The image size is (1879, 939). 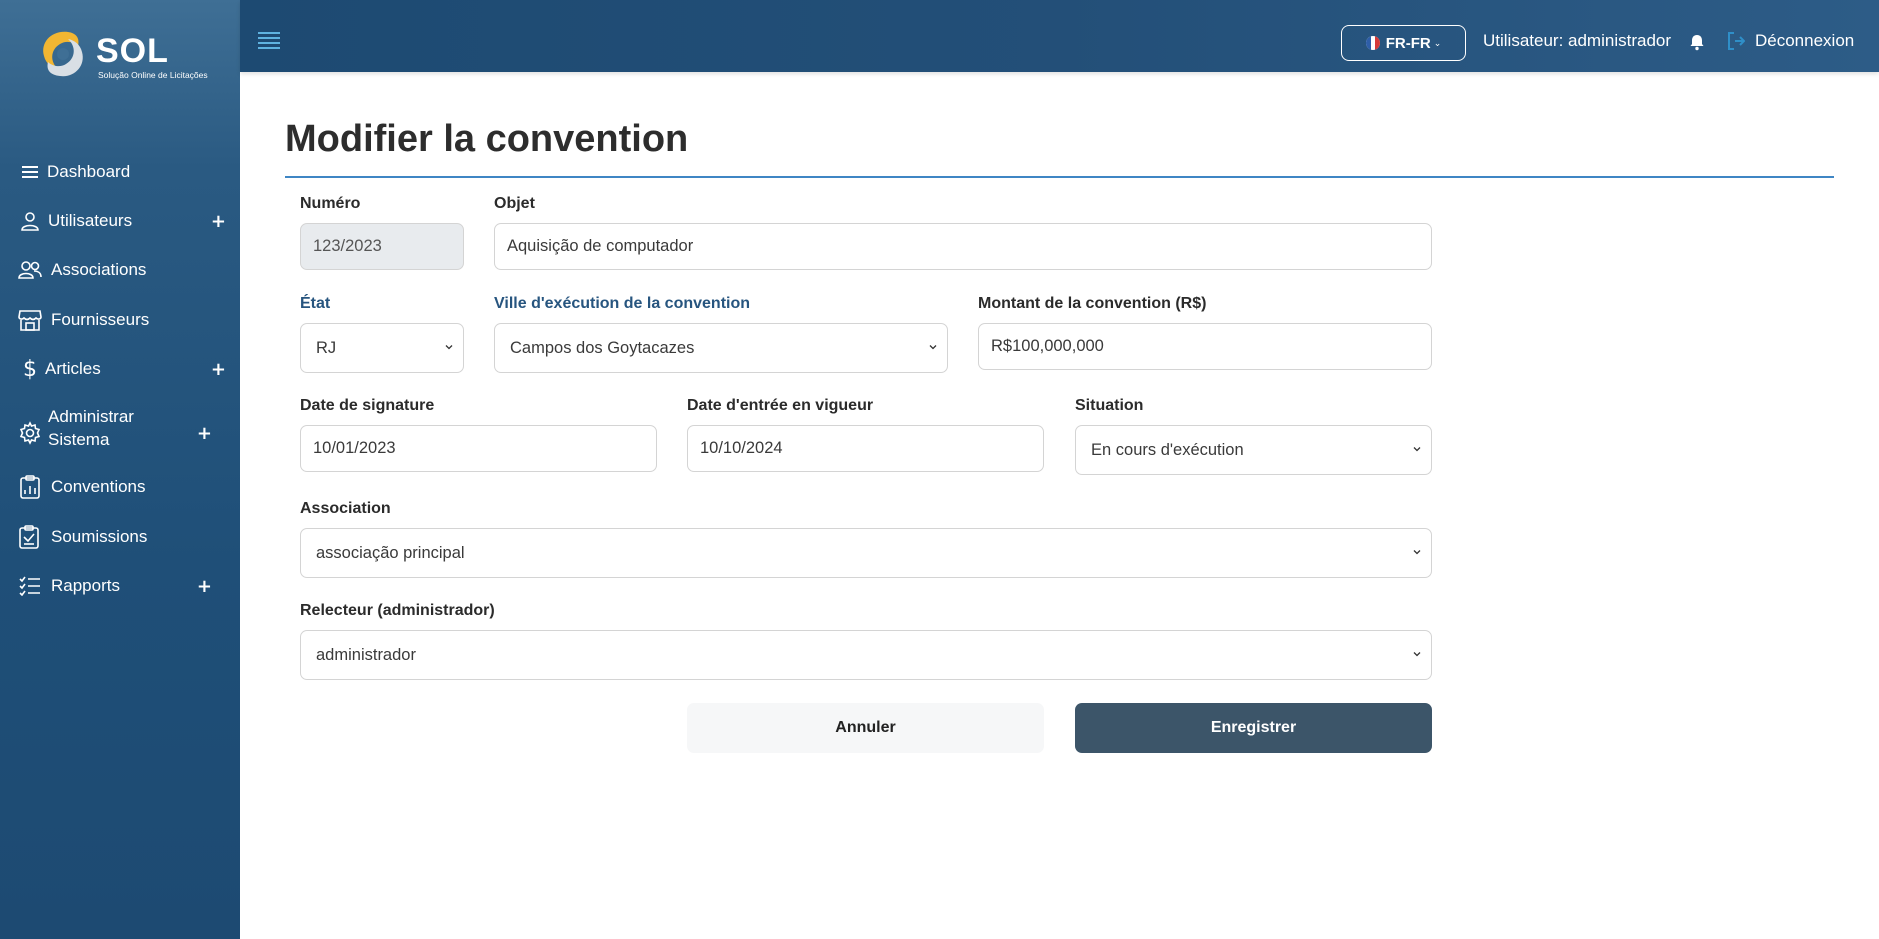 What do you see at coordinates (1253, 728) in the screenshot?
I see `save-button: Enregistrer` at bounding box center [1253, 728].